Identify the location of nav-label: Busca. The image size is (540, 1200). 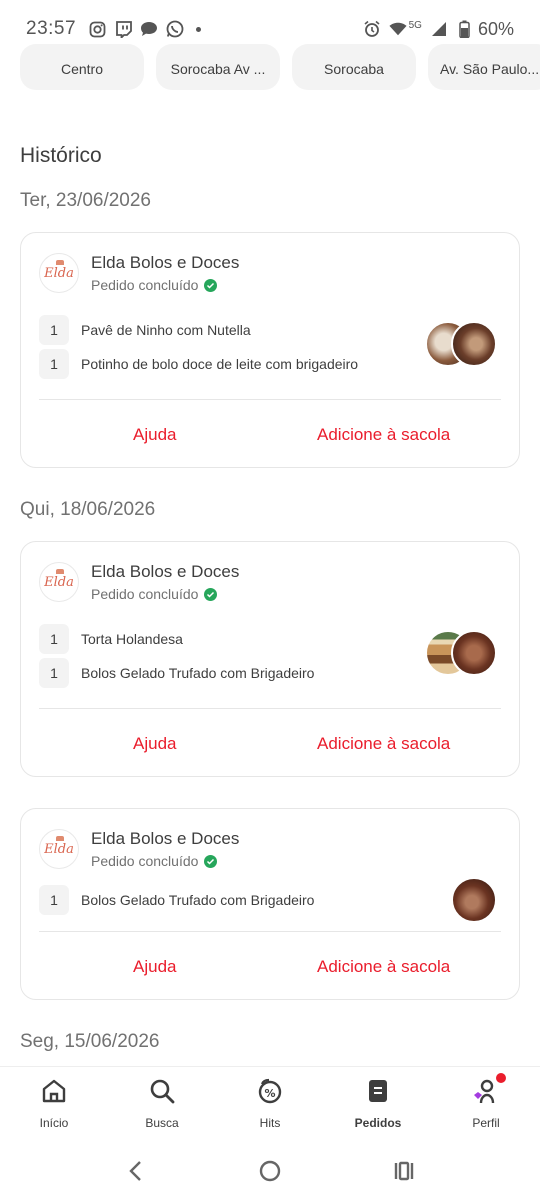
(162, 1123).